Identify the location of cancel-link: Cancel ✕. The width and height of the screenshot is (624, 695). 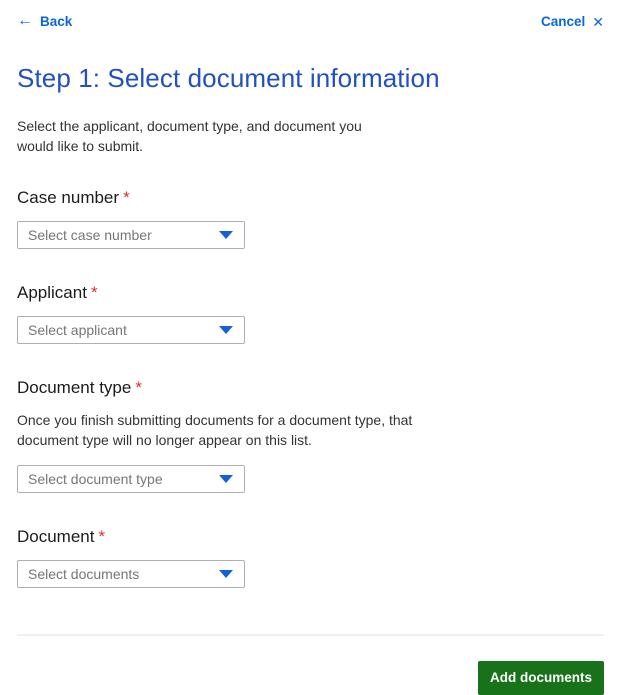
(572, 22).